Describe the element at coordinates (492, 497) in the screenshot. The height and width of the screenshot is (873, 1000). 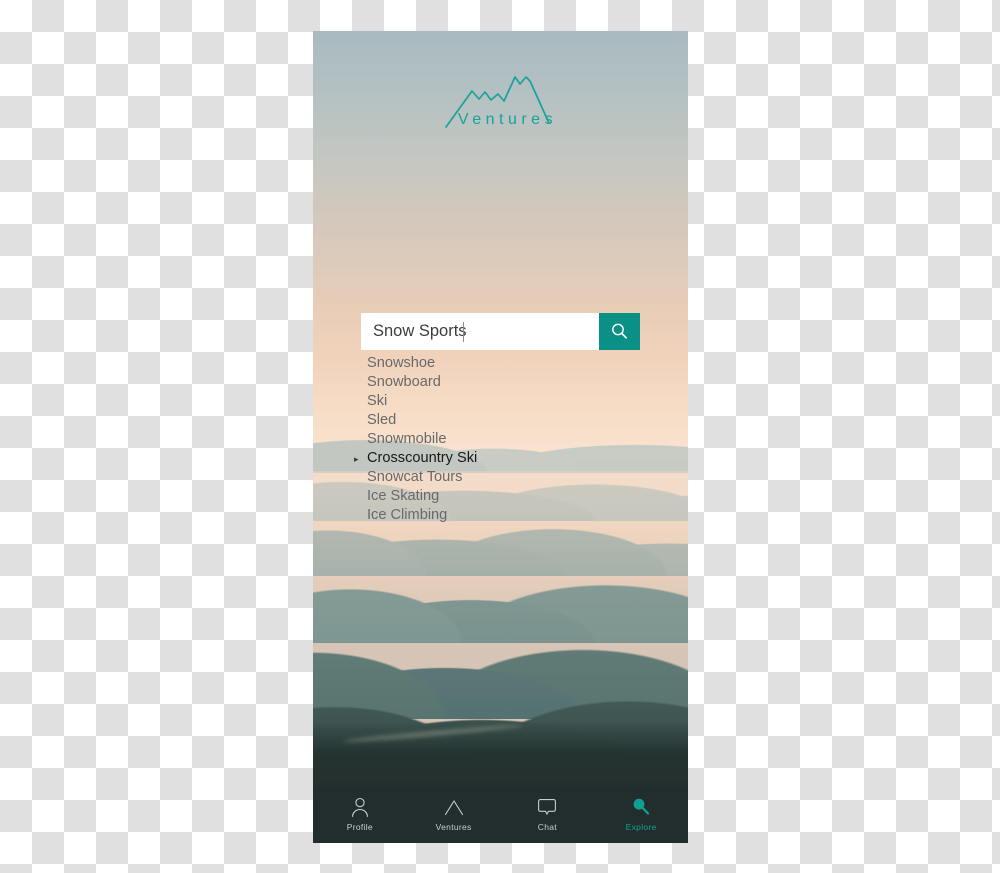
I see `suggestion-item: ▸Ice Skating` at that location.